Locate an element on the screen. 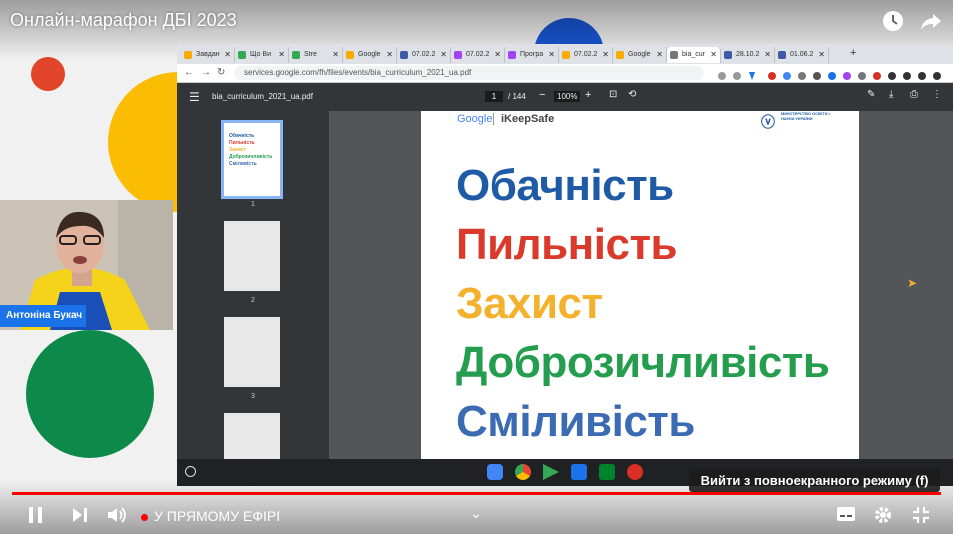  browser-tab: 28.10.2 ✕ is located at coordinates (748, 55).